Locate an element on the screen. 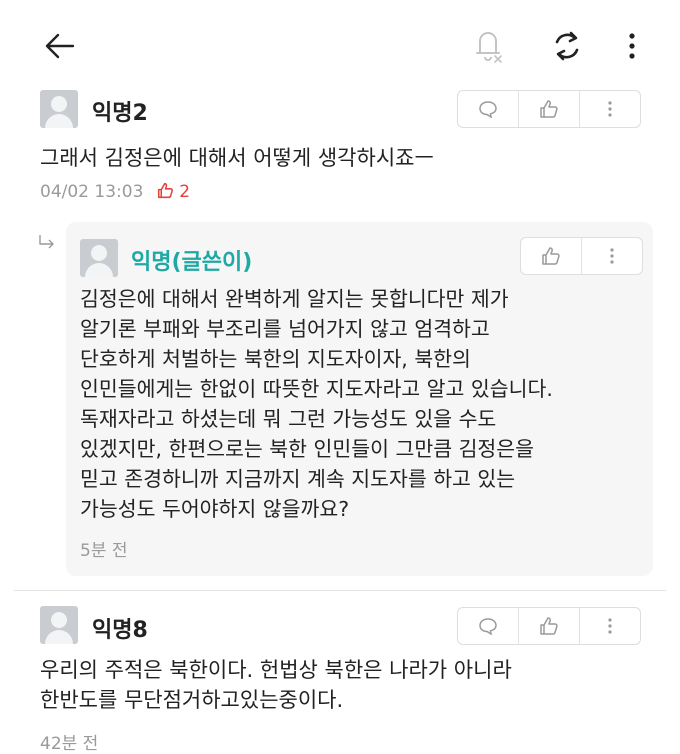 Image resolution: width=680 pixels, height=754 pixels. comment-date: 5분 전 is located at coordinates (104, 551).